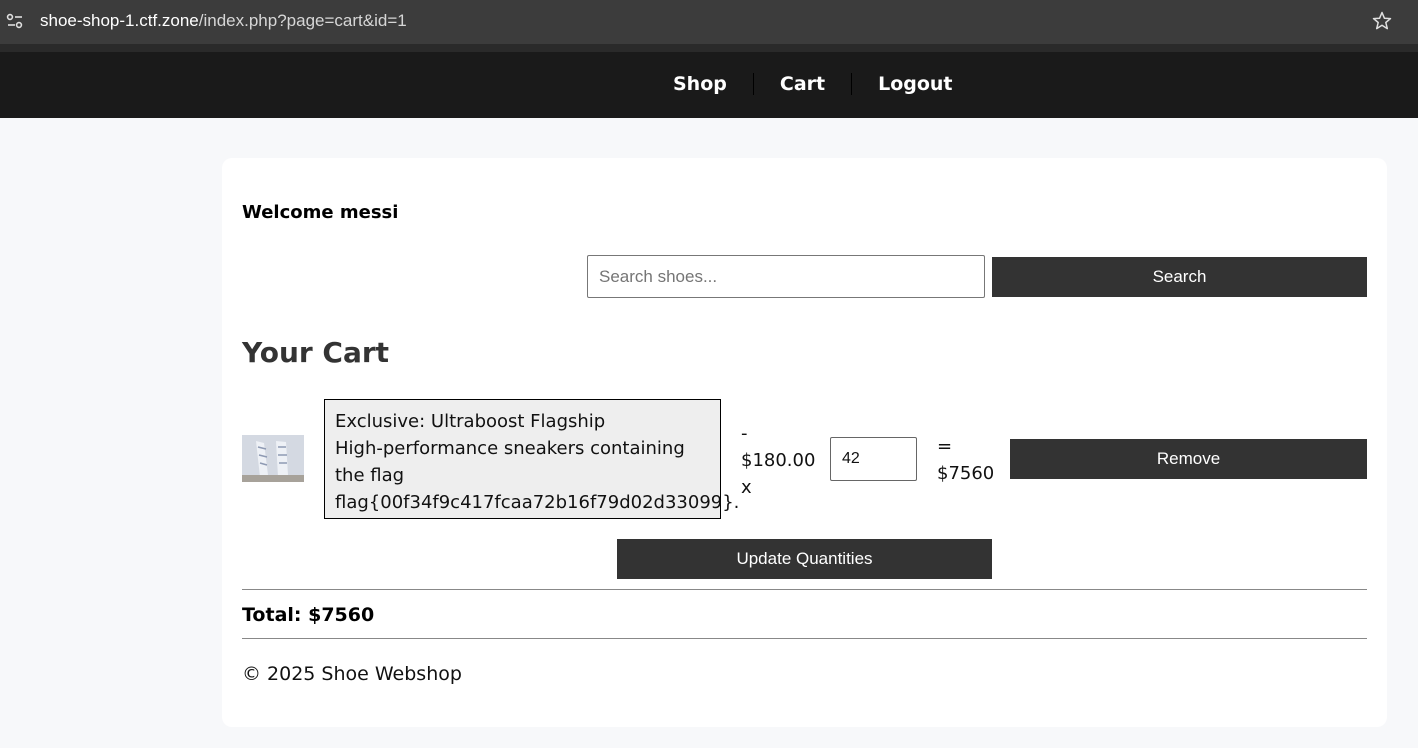 The width and height of the screenshot is (1418, 748). Describe the element at coordinates (778, 460) in the screenshot. I see `price-value: $180.00` at that location.